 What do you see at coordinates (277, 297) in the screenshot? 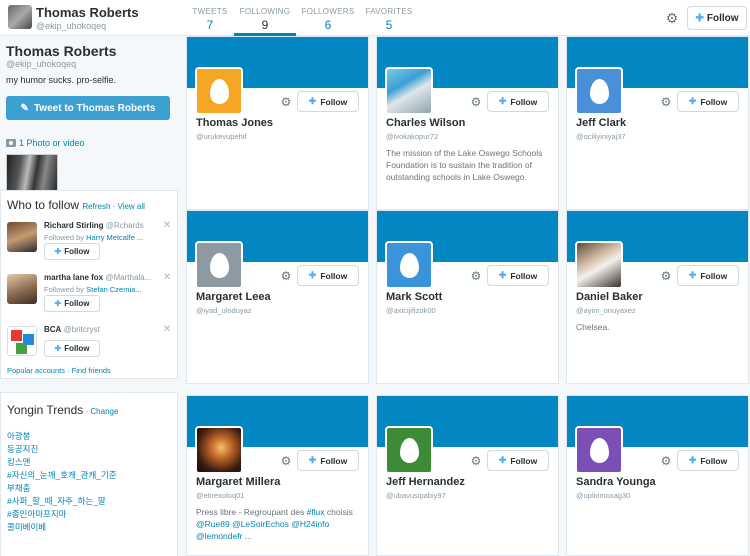
I see `user-card: ⚙ ✚ Follow Margaret Leea @iyad_uloduyaz` at bounding box center [277, 297].